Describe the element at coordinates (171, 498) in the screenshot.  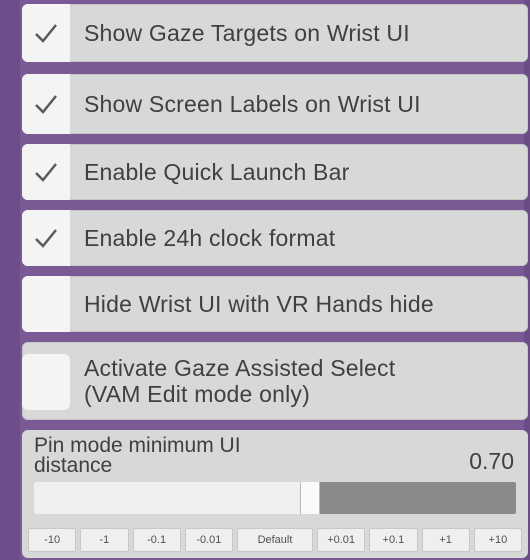
I see `slider-fill` at that location.